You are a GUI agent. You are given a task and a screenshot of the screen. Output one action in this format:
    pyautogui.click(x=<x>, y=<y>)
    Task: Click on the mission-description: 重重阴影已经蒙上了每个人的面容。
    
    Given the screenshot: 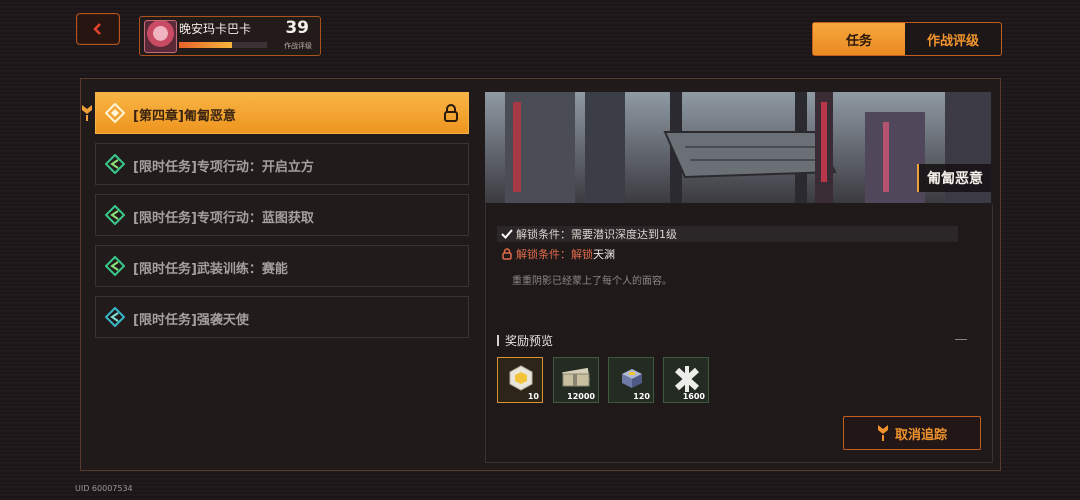 What is the action you would take?
    pyautogui.click(x=592, y=281)
    